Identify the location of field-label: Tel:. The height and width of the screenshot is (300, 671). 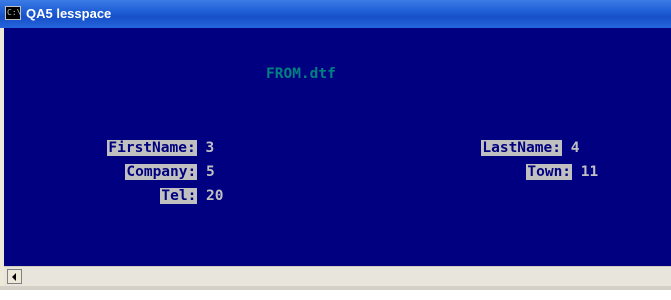
(179, 196).